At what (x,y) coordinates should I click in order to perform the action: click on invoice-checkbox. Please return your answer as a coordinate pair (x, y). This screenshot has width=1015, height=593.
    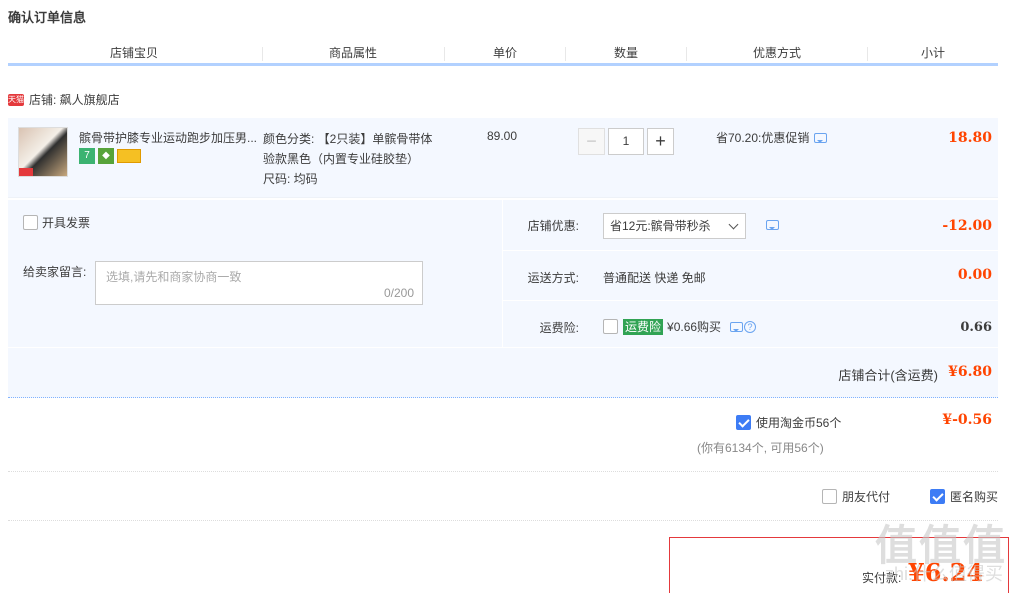
    Looking at the image, I should click on (30, 222).